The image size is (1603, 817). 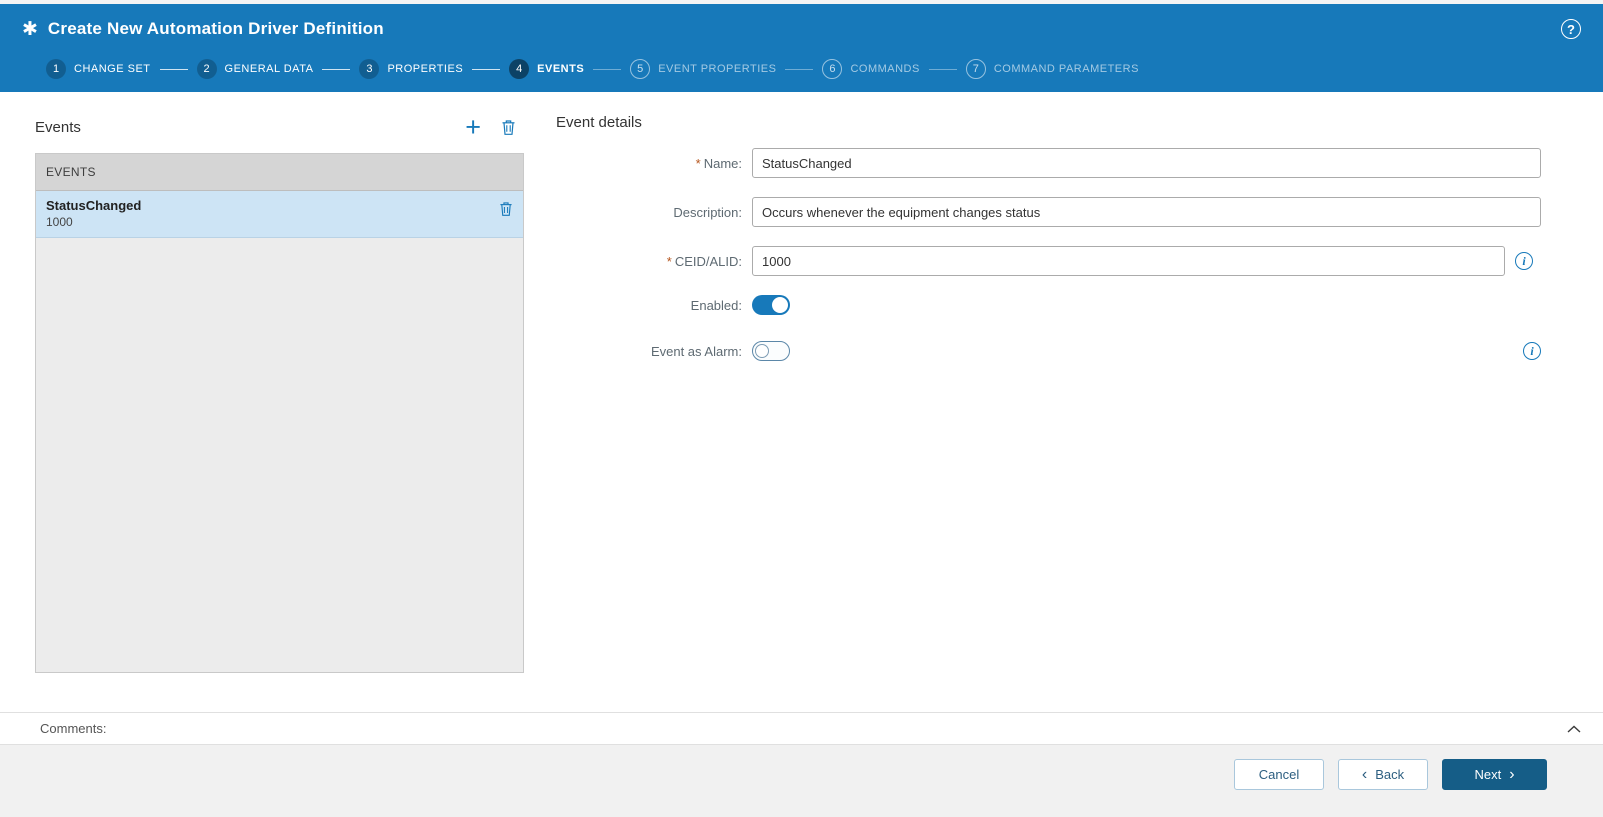 I want to click on chevron-right-icon: ›, so click(x=1512, y=774).